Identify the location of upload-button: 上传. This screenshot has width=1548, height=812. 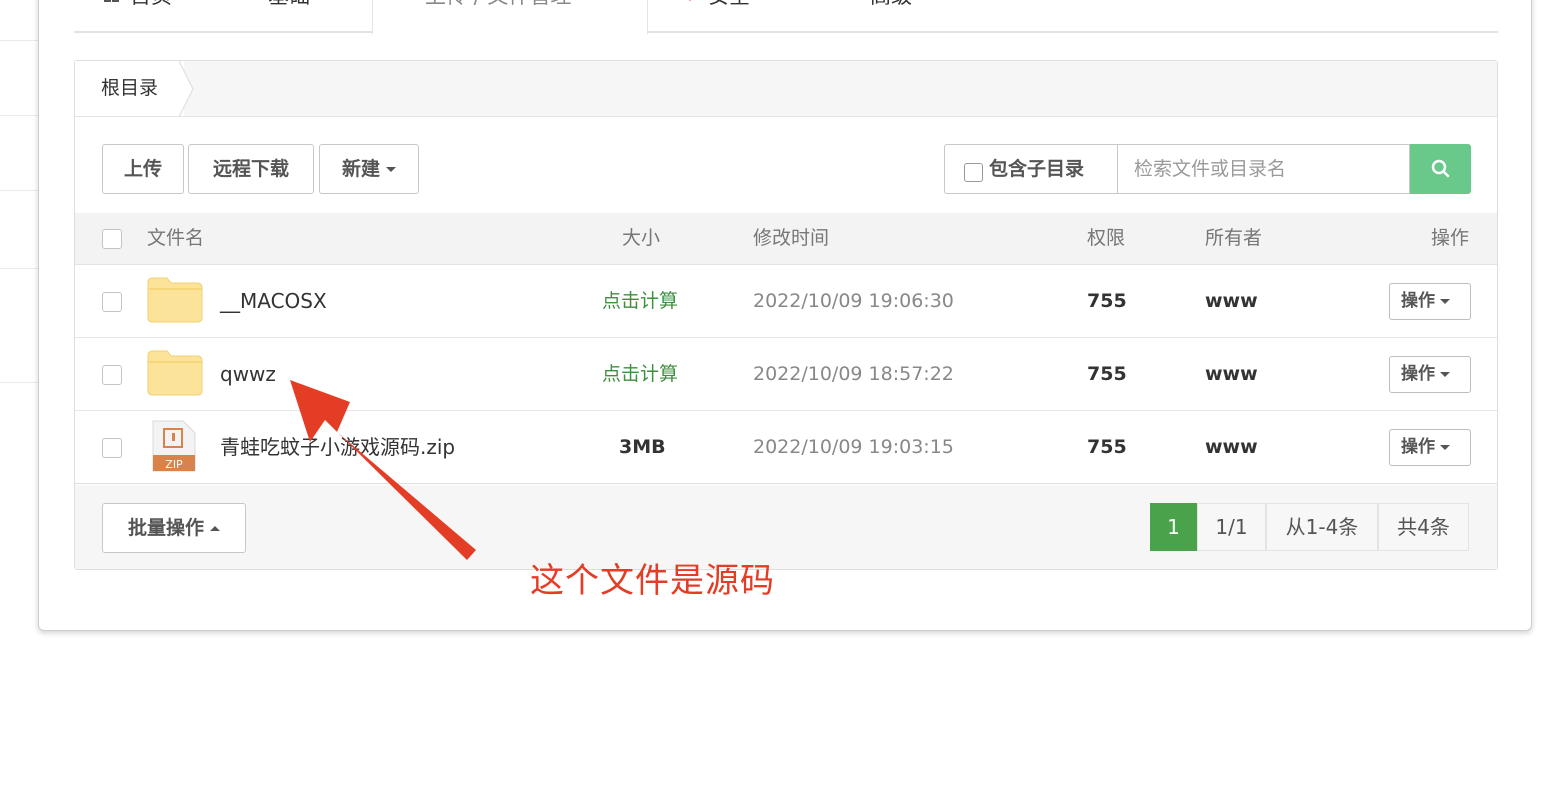
(143, 169).